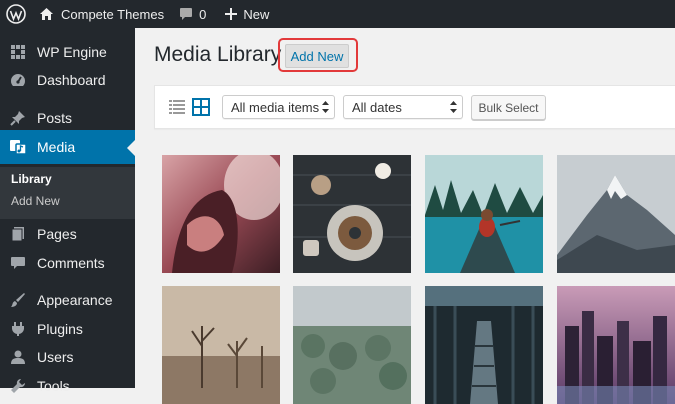  What do you see at coordinates (18, 80) in the screenshot?
I see `dashboard-icon` at bounding box center [18, 80].